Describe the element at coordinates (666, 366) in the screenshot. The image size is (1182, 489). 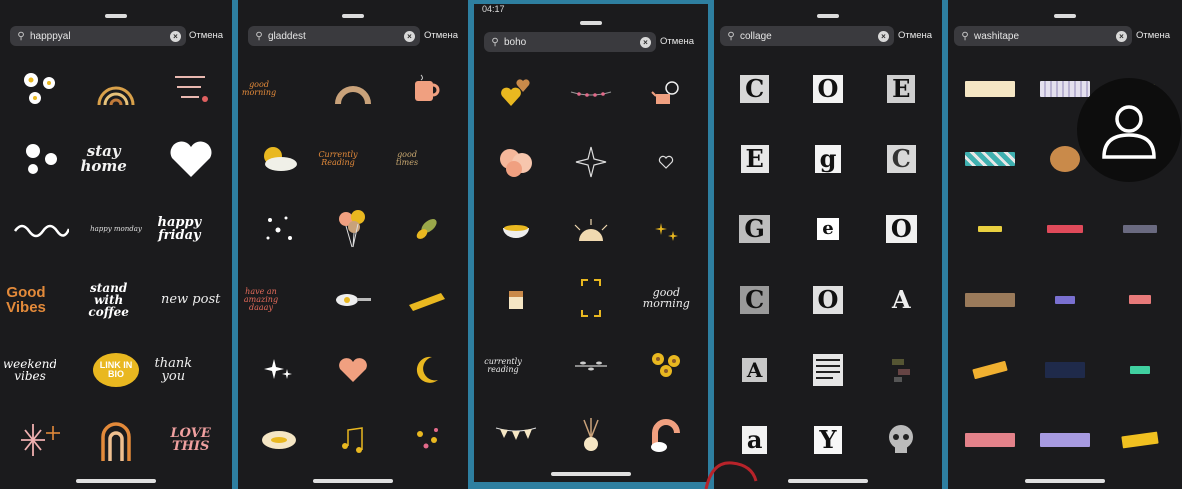
I see `sticker-sunflowers` at that location.